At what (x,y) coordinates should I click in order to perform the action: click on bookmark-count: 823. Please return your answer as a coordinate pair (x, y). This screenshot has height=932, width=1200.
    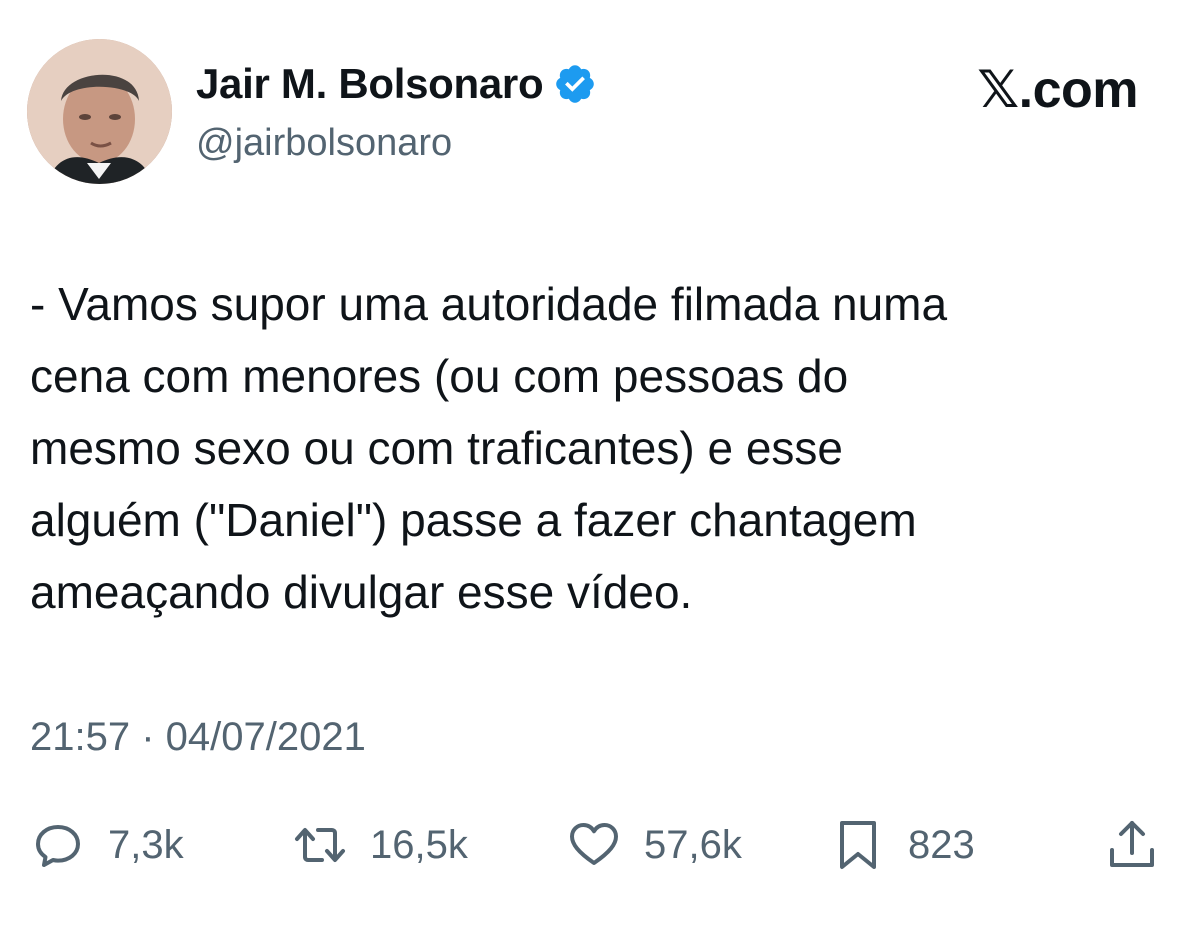
    Looking at the image, I should click on (941, 844).